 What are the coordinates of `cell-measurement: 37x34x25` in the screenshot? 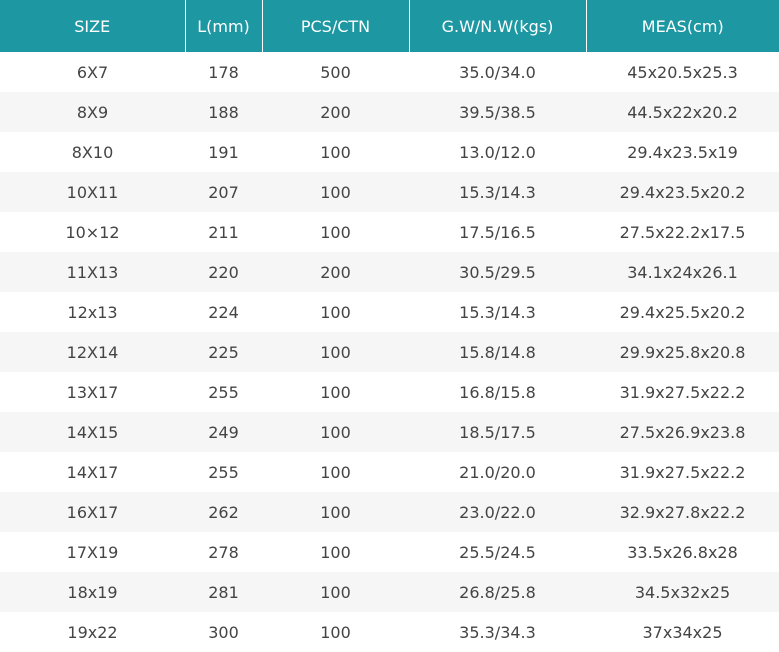 It's located at (682, 632).